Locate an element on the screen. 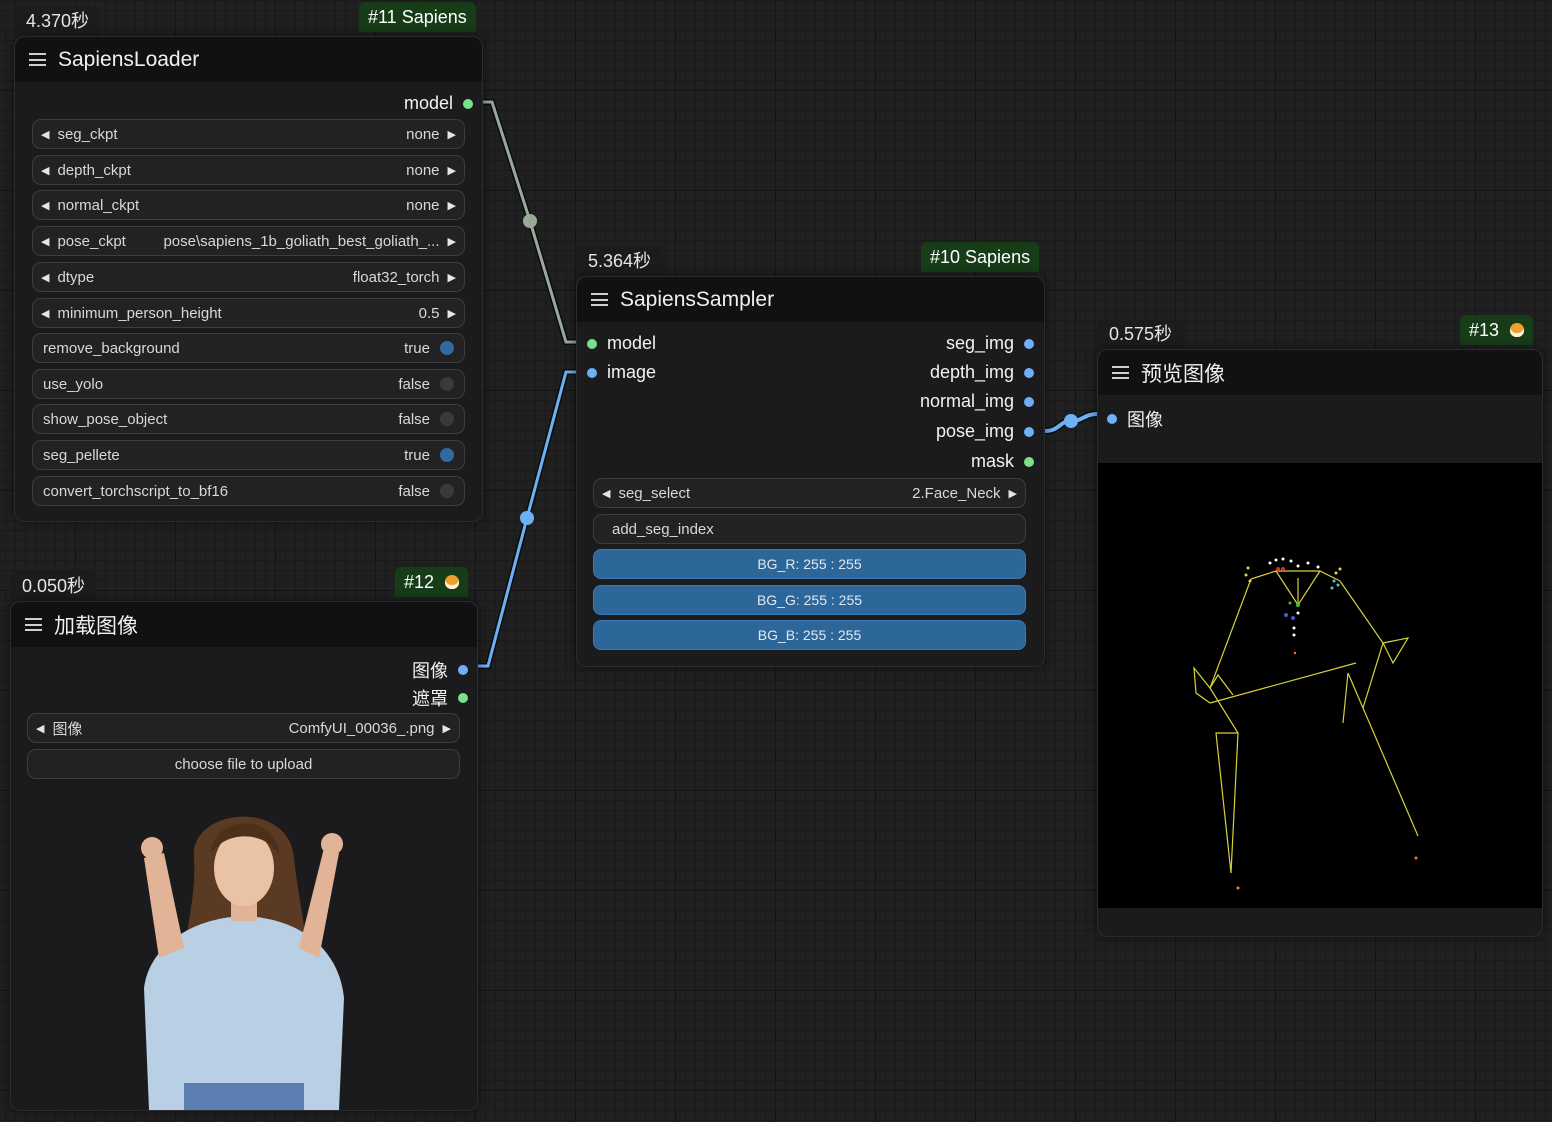  widget-value: none is located at coordinates (423, 170).